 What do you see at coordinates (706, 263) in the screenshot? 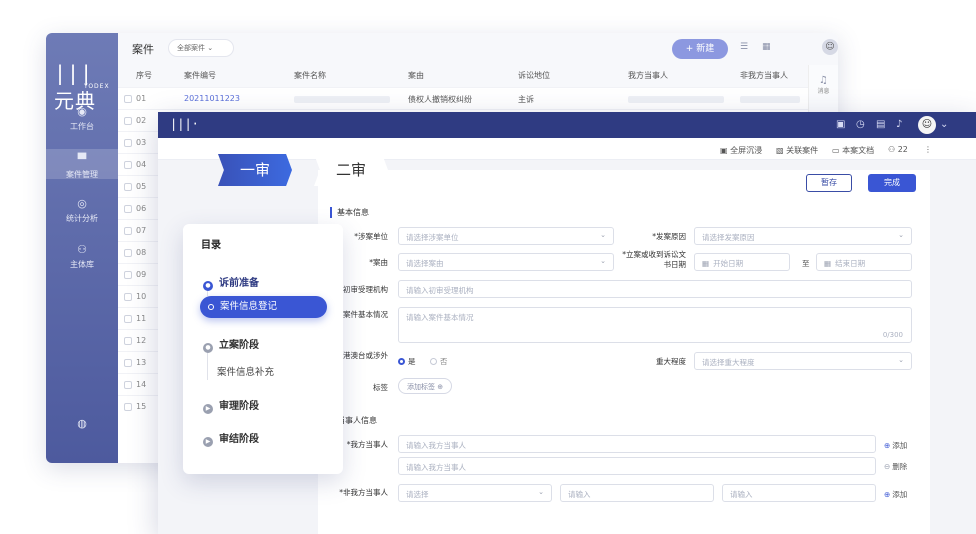
I see `calendar-icon: ▦` at bounding box center [706, 263].